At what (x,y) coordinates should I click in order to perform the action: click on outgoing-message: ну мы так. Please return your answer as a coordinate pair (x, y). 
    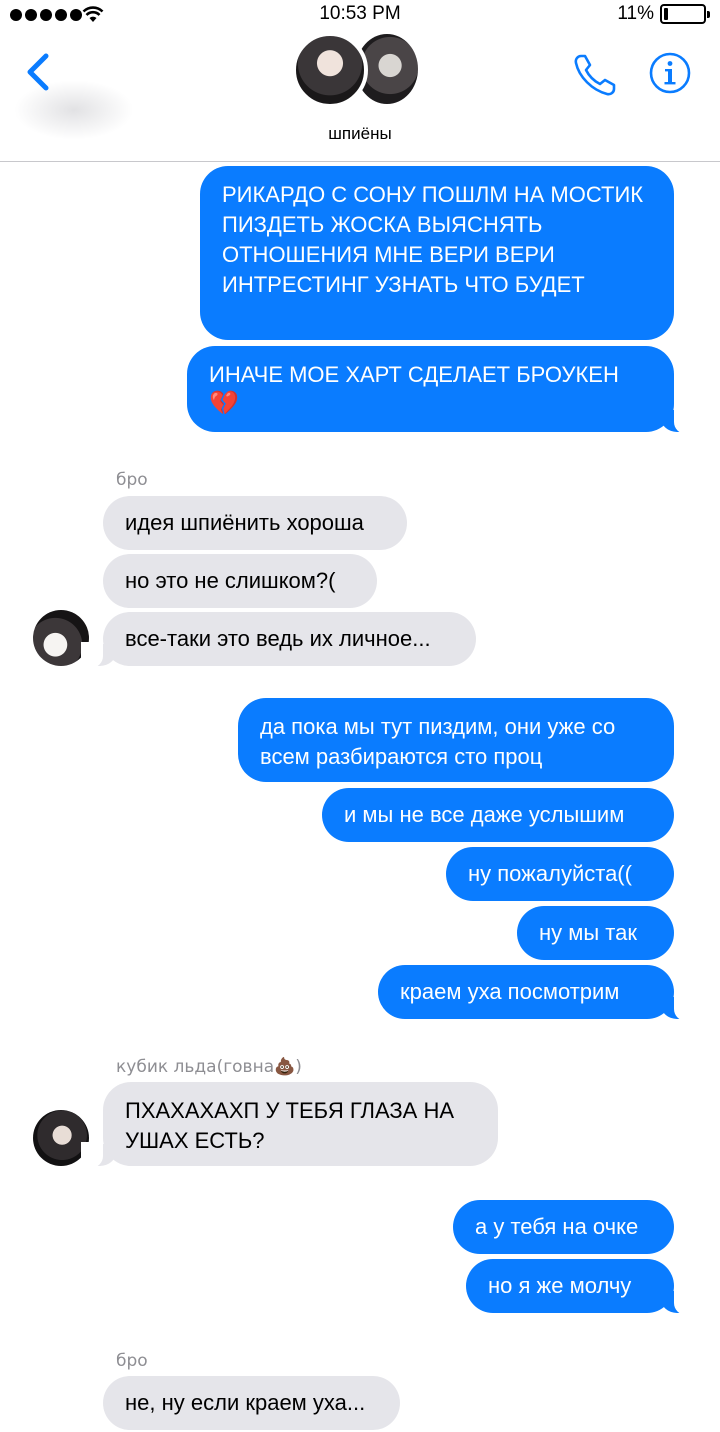
    Looking at the image, I should click on (595, 933).